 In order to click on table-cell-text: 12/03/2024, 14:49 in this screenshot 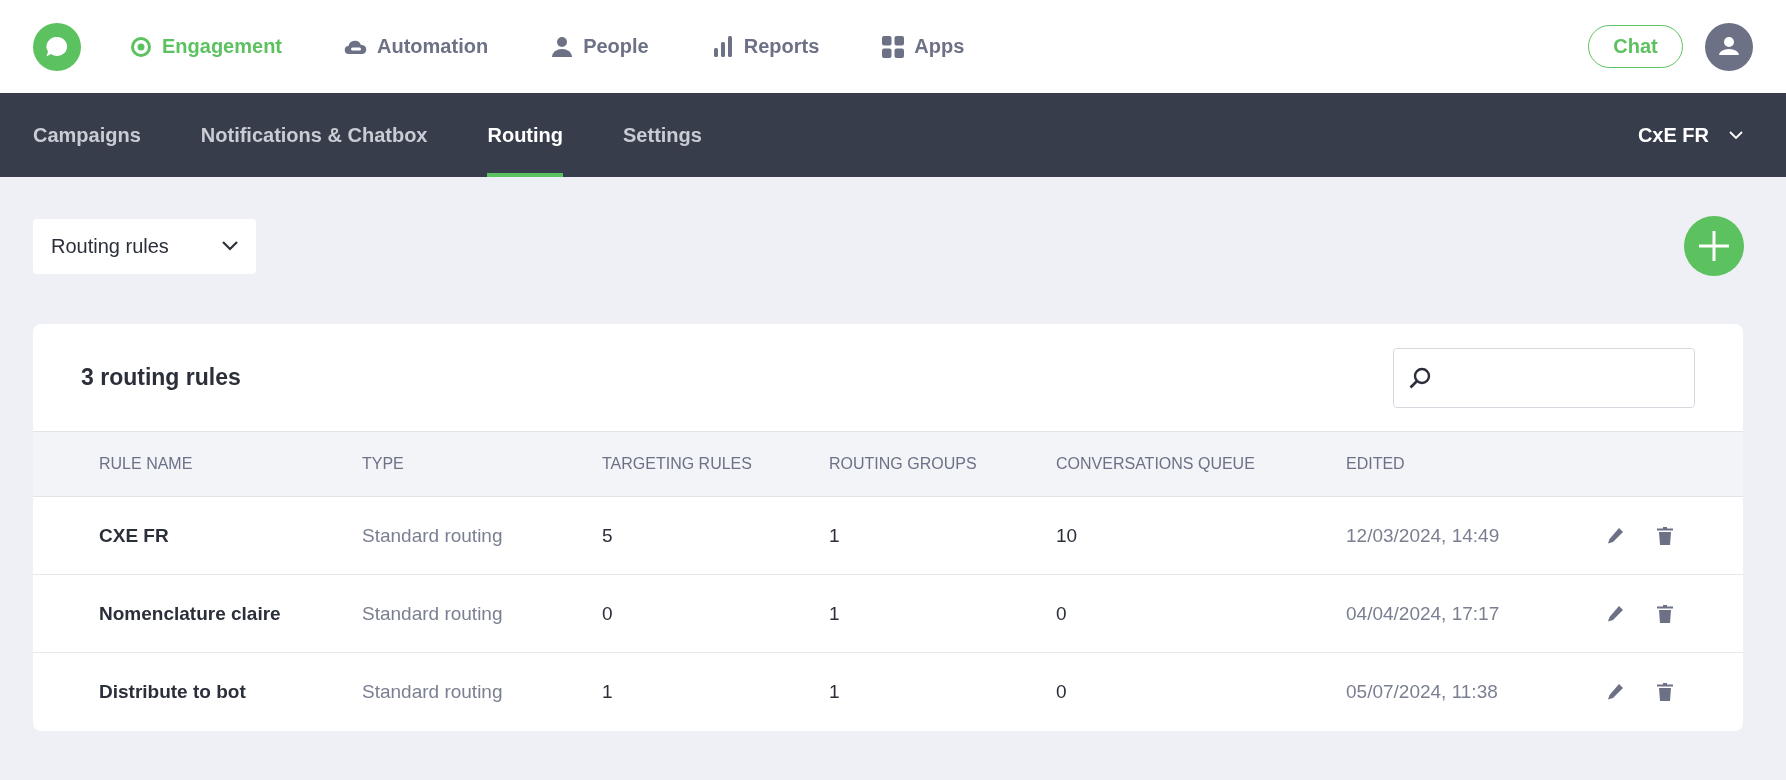, I will do `click(1423, 535)`.